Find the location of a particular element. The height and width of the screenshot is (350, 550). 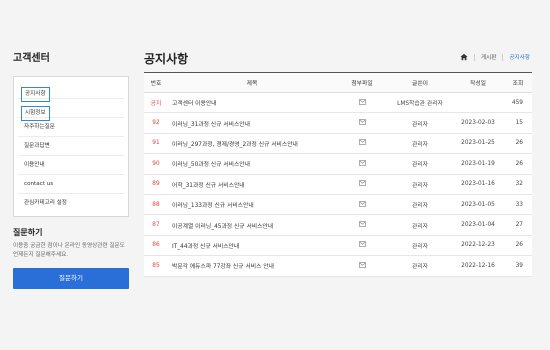

sidebar-item-qna: 질문과답변 is located at coordinates (71, 146).